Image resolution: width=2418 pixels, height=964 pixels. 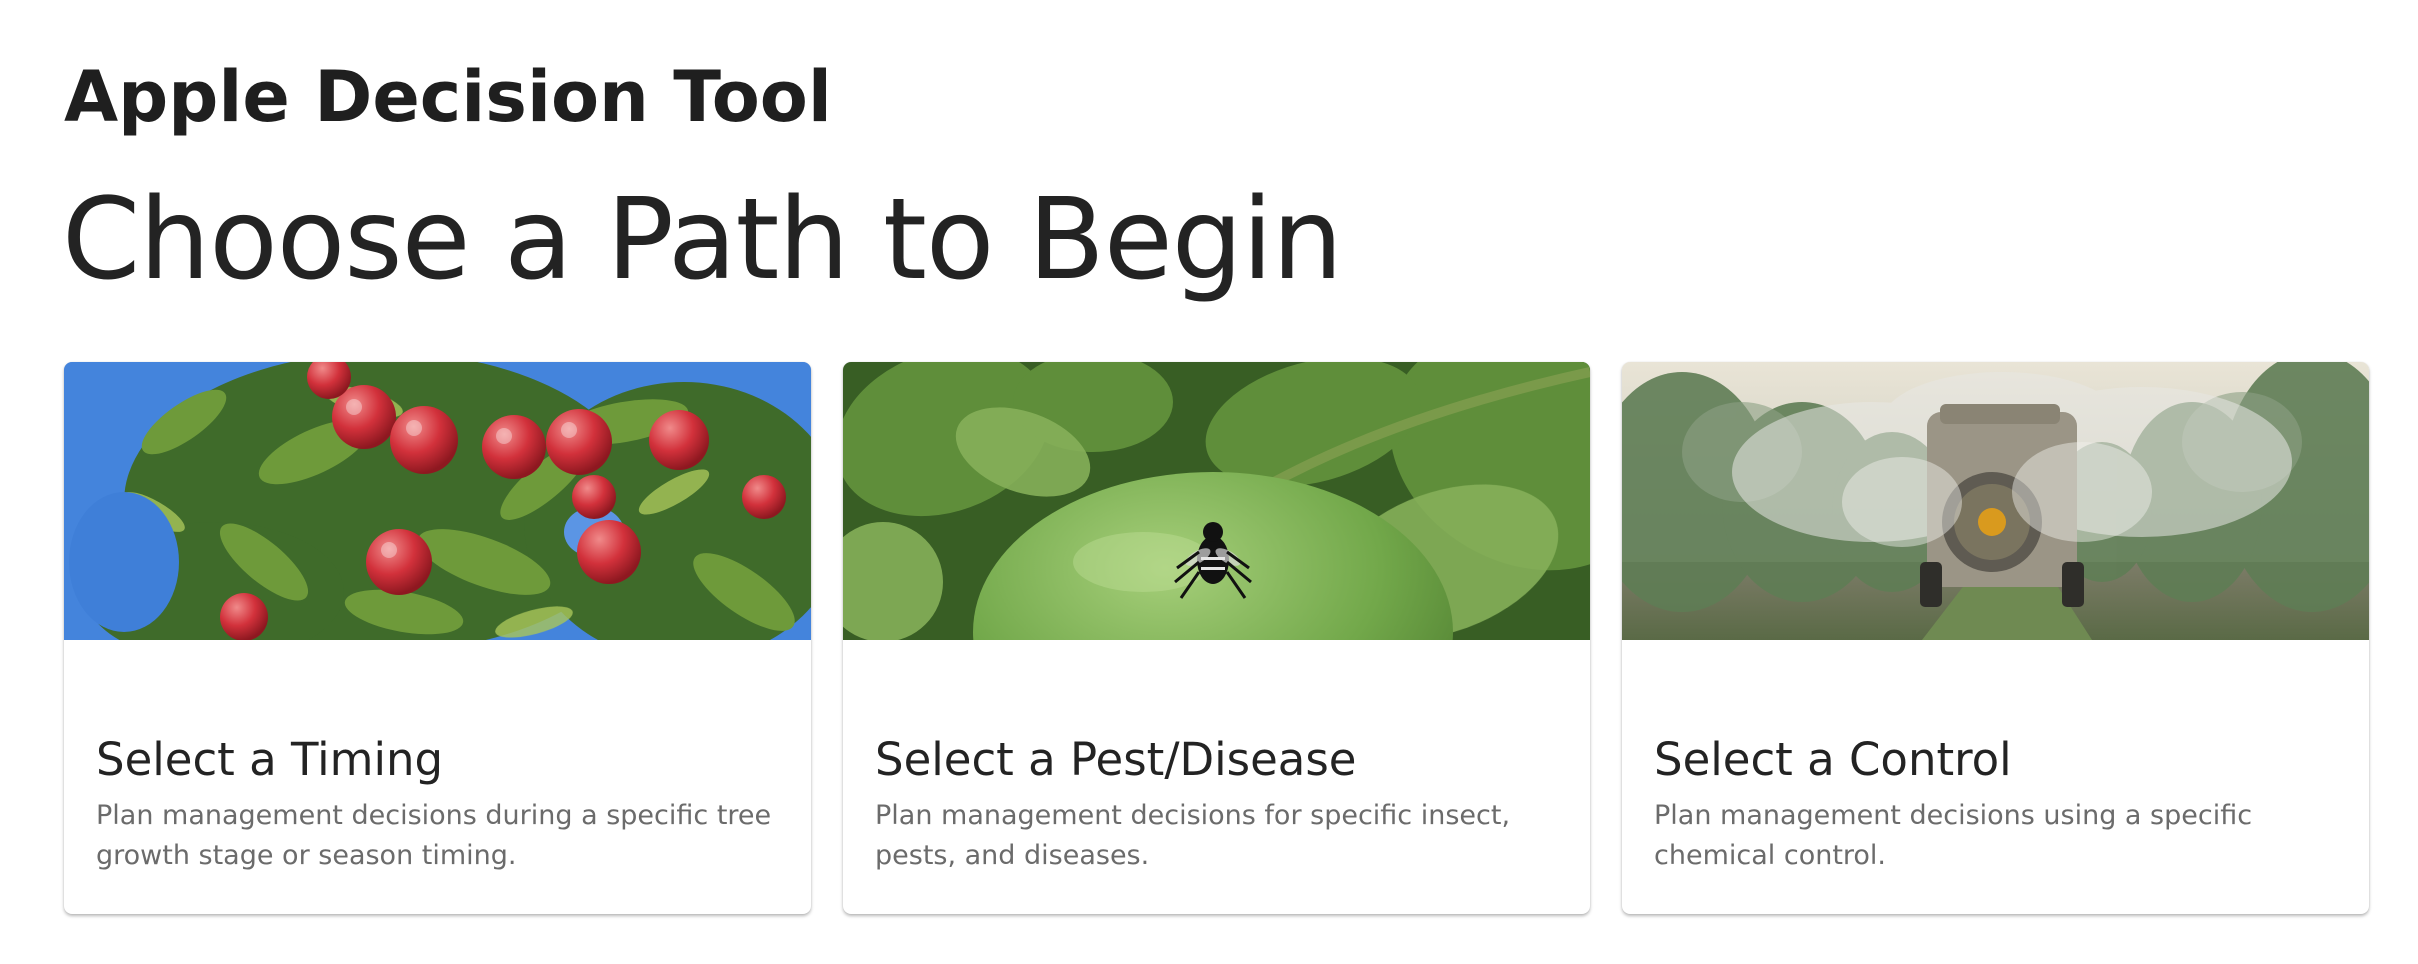 What do you see at coordinates (1116, 759) in the screenshot?
I see `card-title: Select a Pest/Disease` at bounding box center [1116, 759].